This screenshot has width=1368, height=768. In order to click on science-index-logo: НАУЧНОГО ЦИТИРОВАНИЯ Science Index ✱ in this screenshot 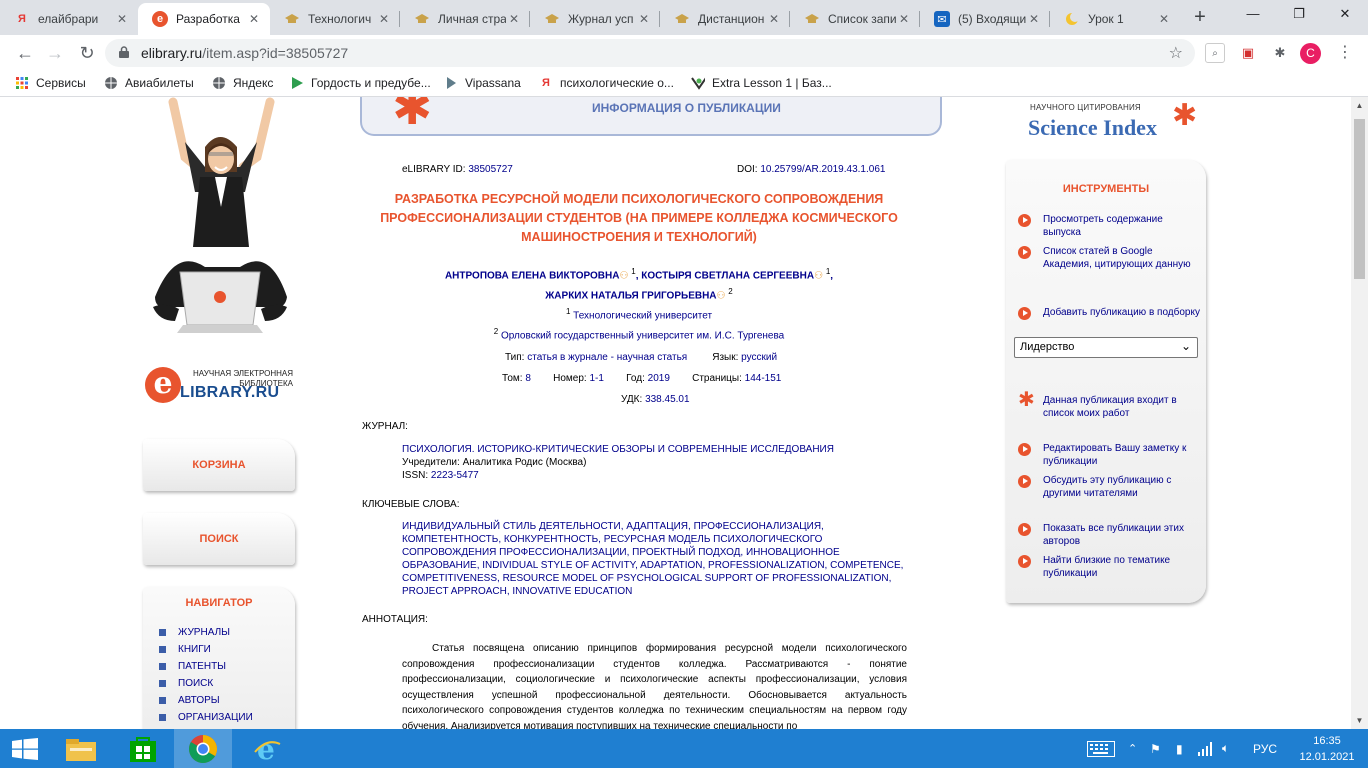, I will do `click(1118, 121)`.